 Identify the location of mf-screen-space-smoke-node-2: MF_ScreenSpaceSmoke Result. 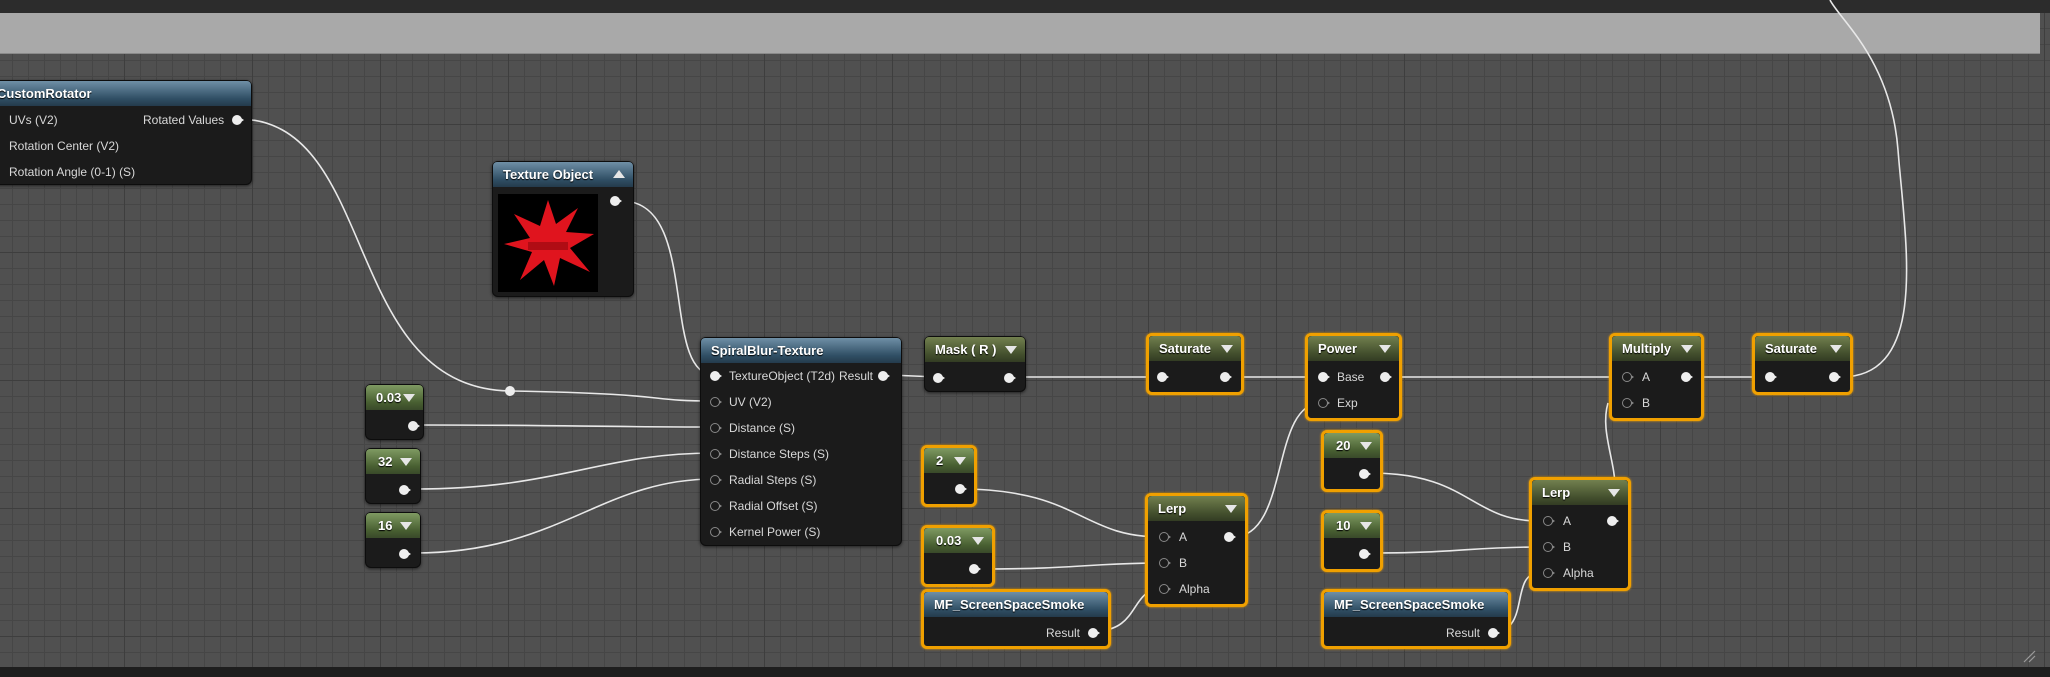
(1416, 619).